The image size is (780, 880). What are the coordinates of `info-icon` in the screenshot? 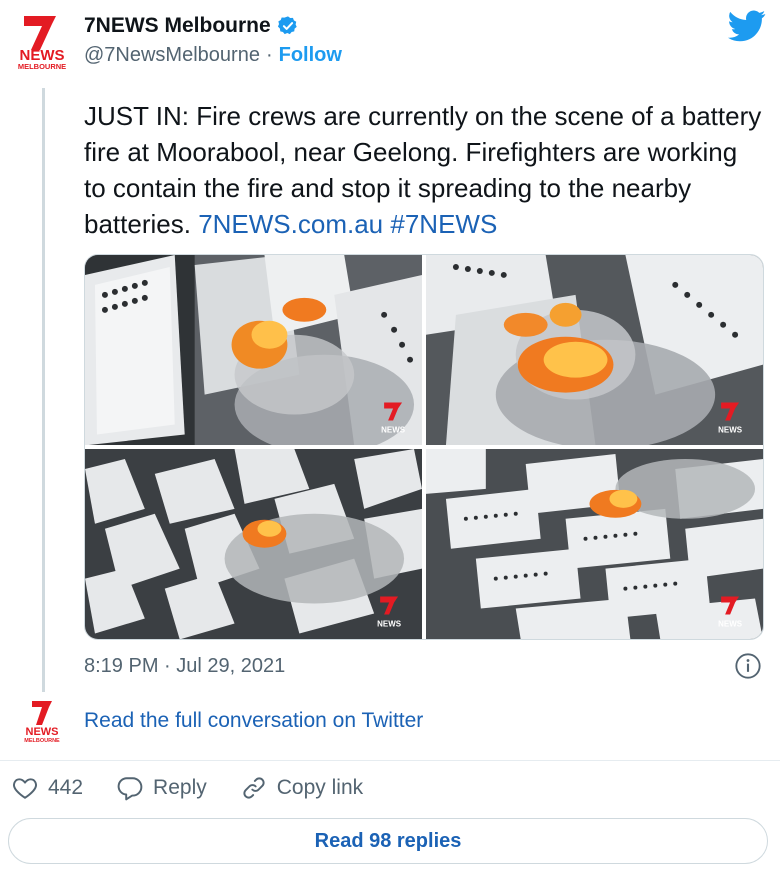 It's located at (748, 666).